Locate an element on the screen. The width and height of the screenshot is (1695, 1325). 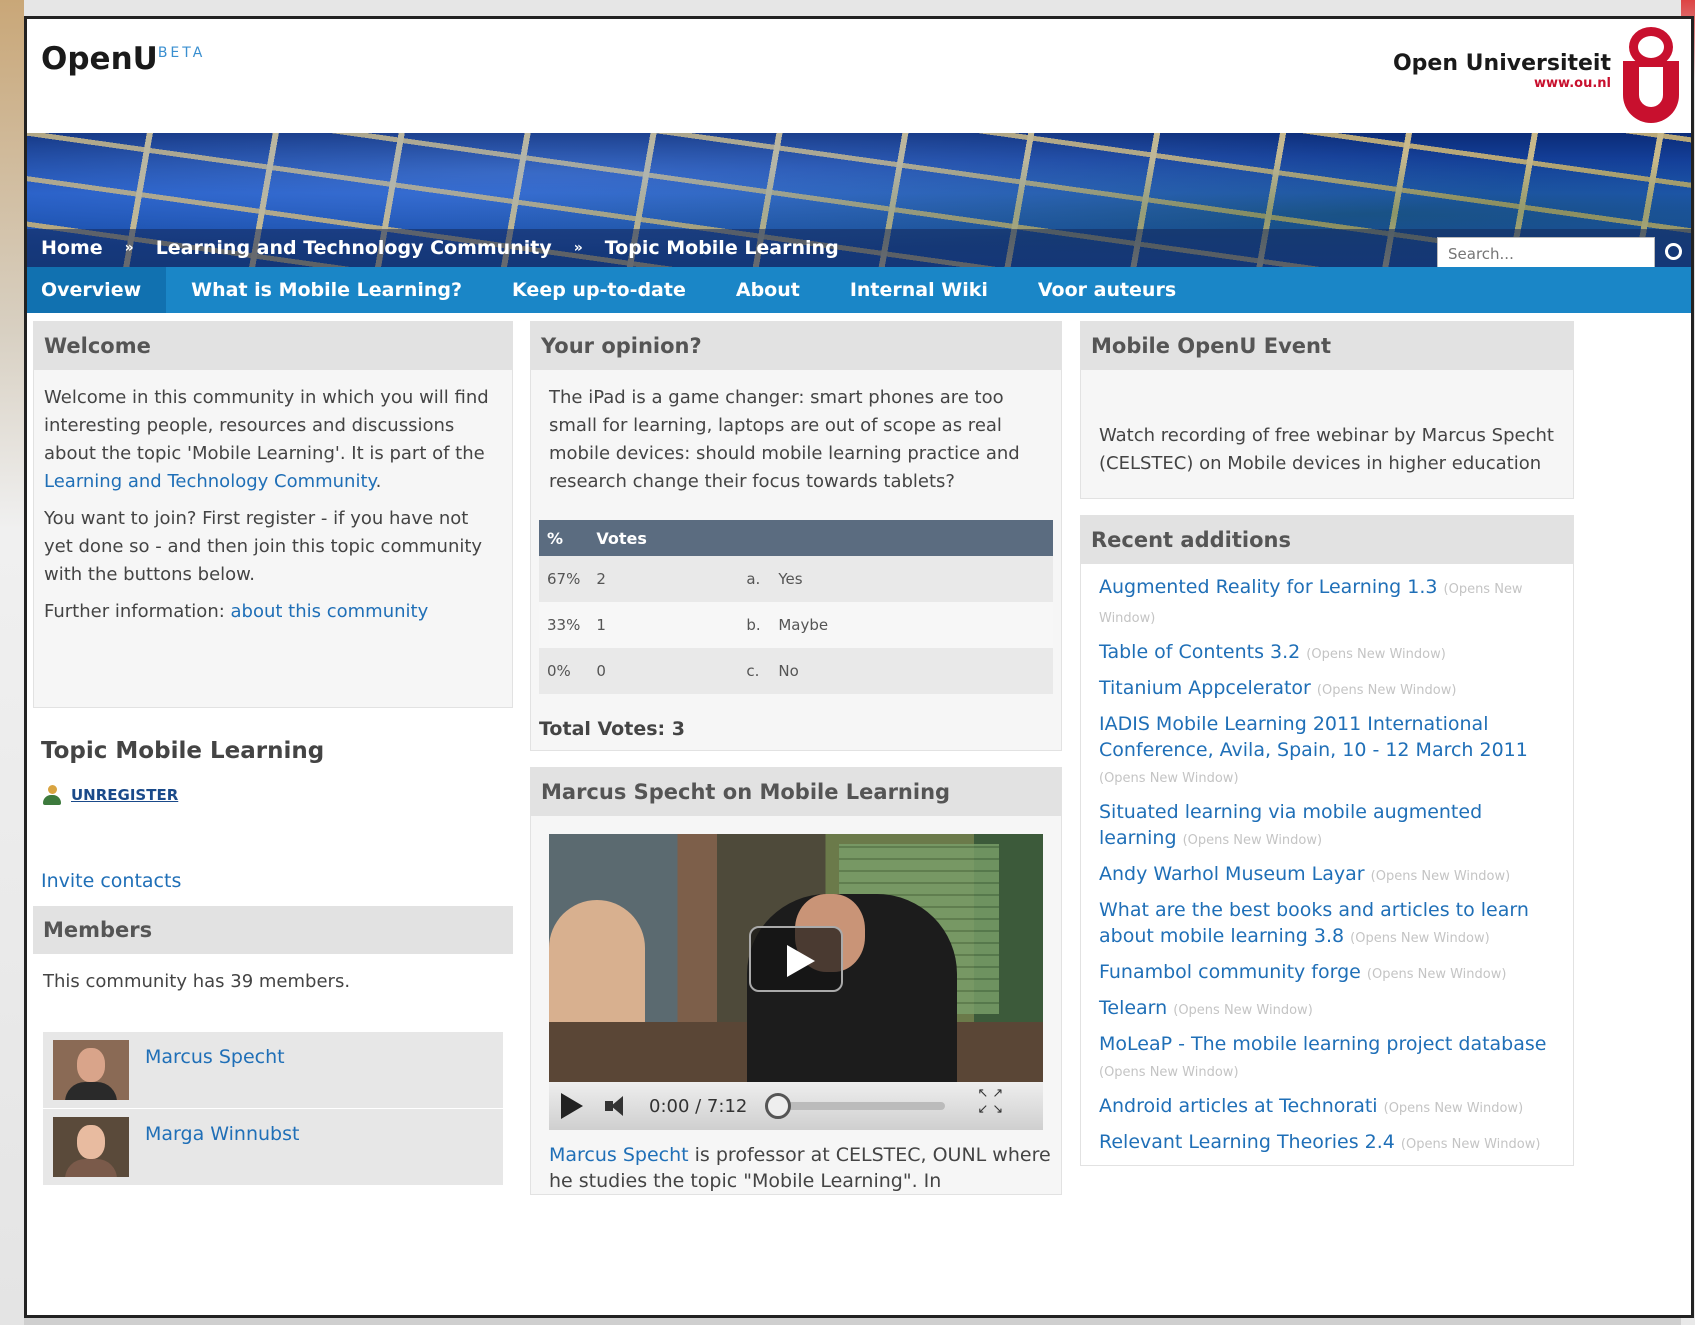
video-title: Marcus Specht on Mobile Learning is located at coordinates (796, 792).